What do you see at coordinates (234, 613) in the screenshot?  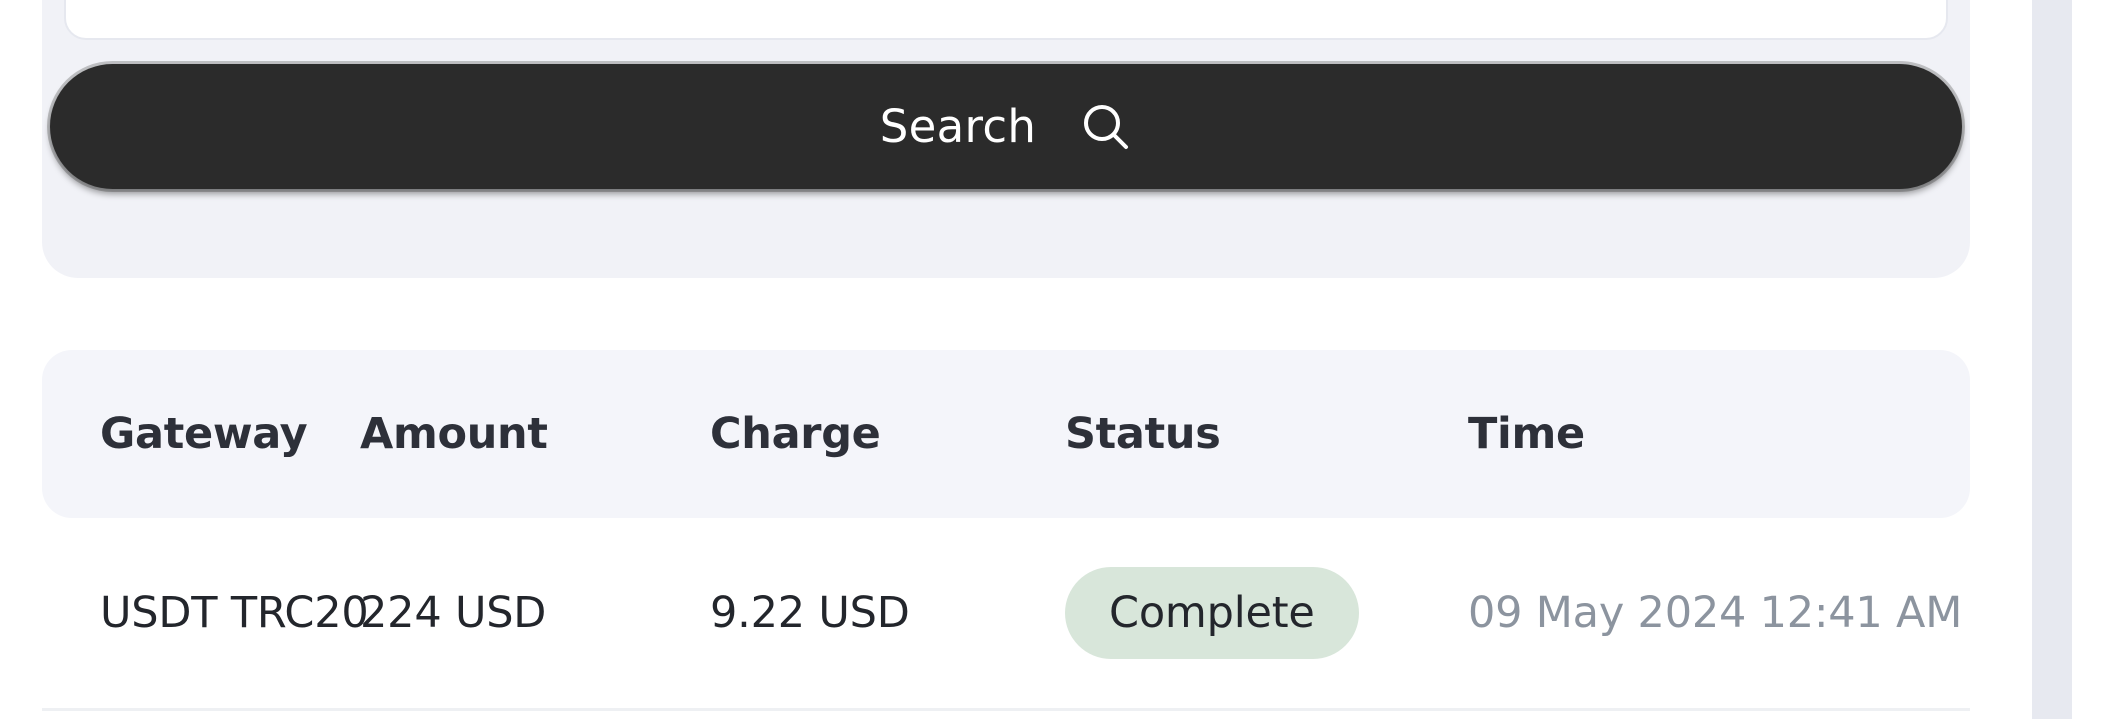 I see `cell-gateway: USDT TRC20` at bounding box center [234, 613].